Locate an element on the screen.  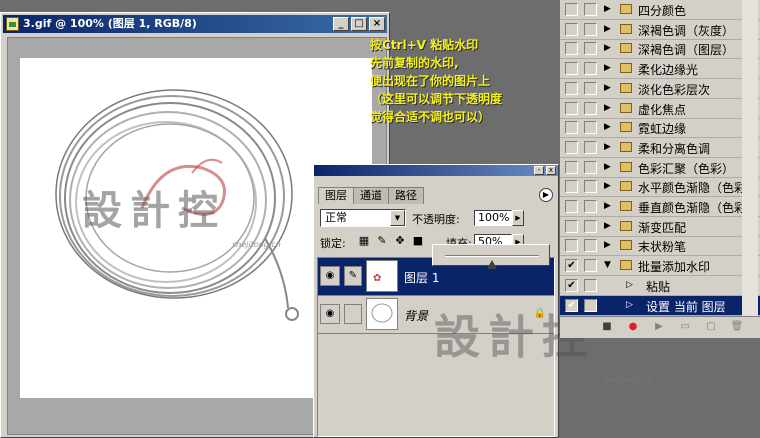
action-item: ▶ 深褐色调（灰度） is located at coordinates (660, 30).